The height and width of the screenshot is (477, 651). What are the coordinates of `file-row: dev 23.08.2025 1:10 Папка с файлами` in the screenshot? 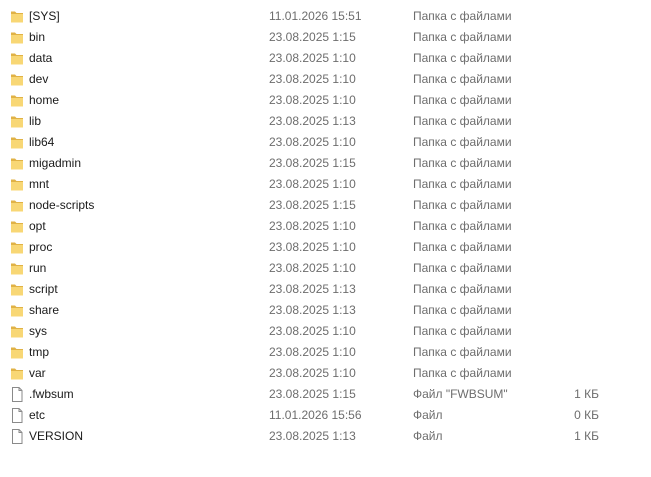 It's located at (325, 79).